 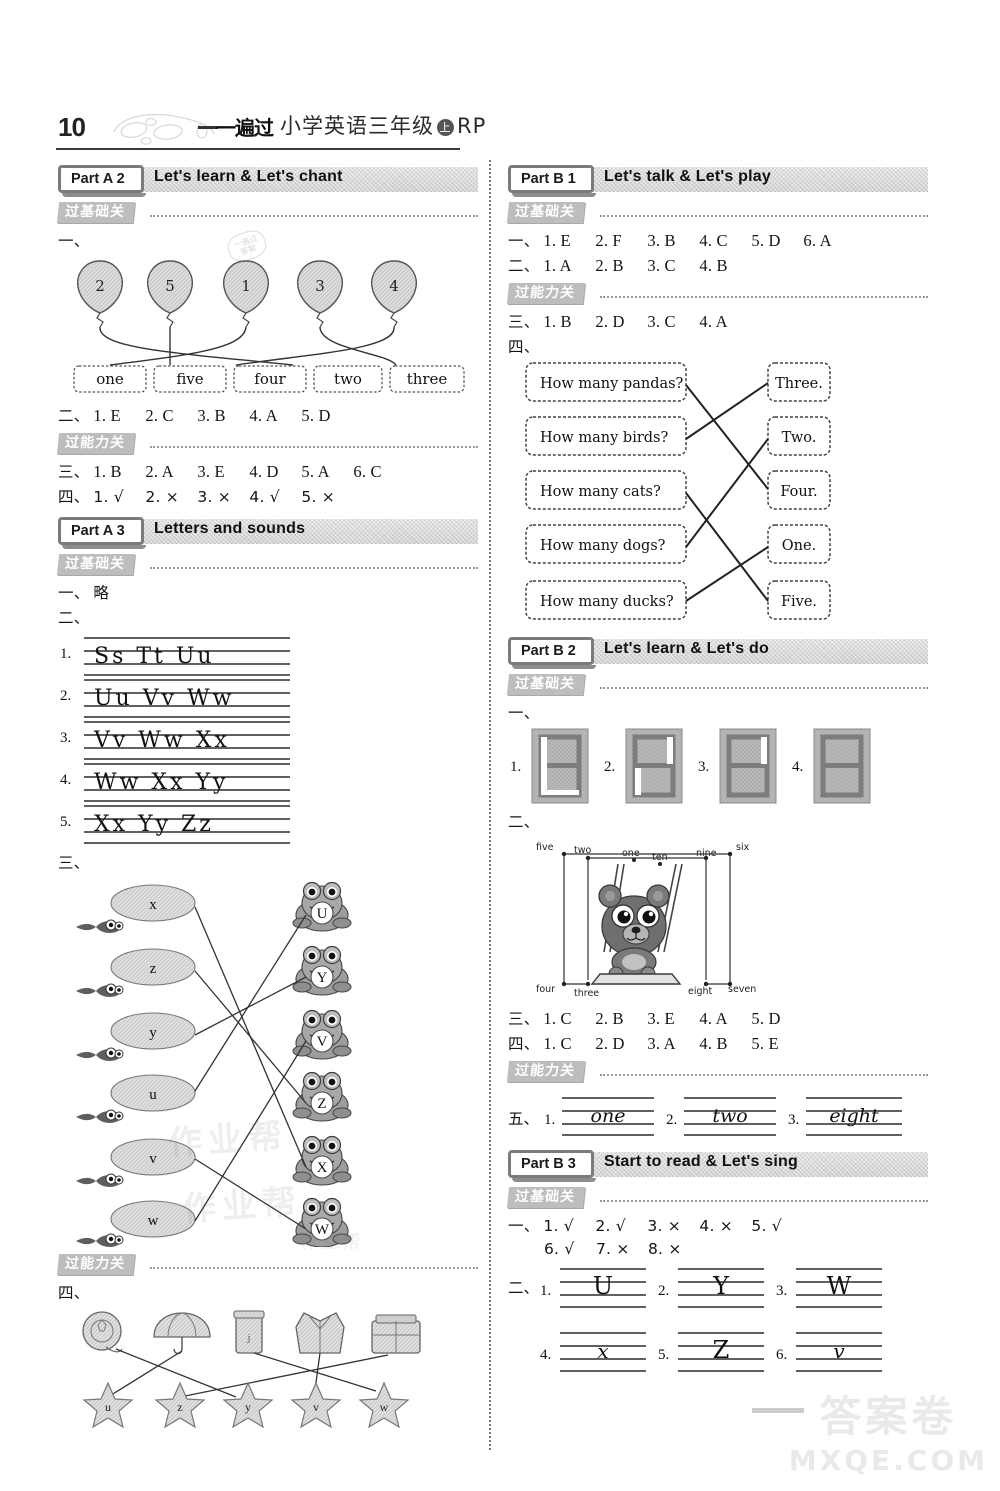 I want to click on row-numbers: 1. 2. 3. 4. 5., so click(x=65, y=738).